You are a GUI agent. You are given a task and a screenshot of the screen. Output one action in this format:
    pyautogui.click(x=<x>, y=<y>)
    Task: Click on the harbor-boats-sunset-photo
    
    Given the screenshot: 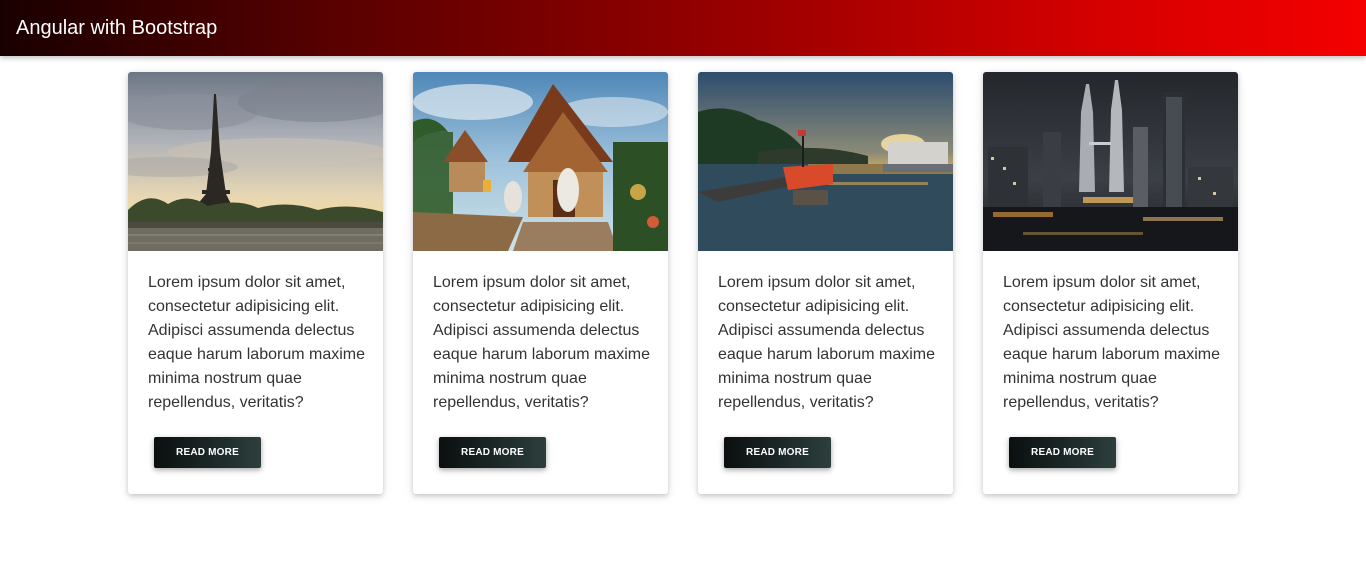 What is the action you would take?
    pyautogui.click(x=825, y=161)
    